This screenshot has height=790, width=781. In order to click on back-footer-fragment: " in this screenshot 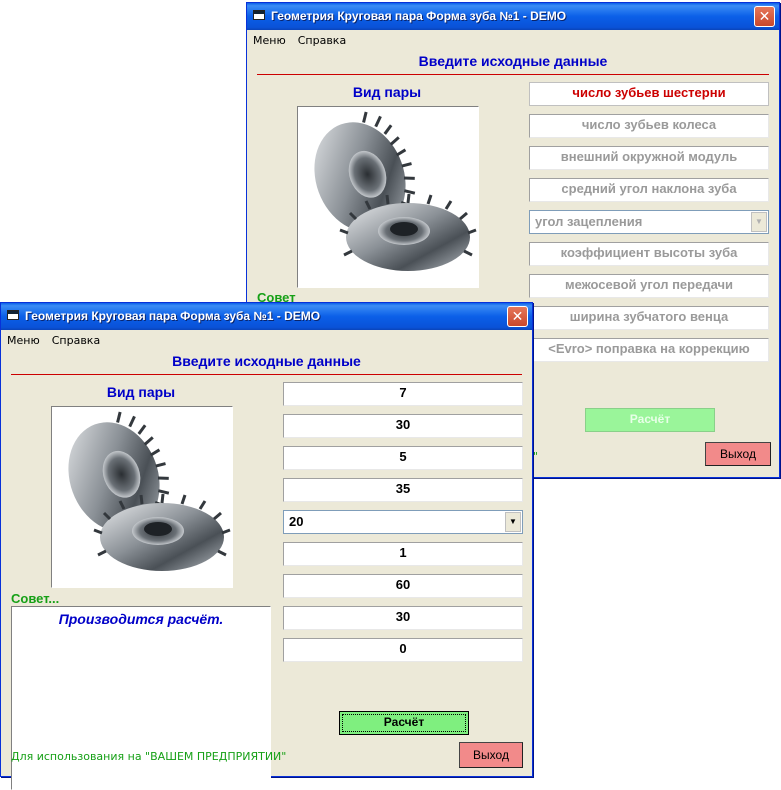, I will do `click(536, 456)`.